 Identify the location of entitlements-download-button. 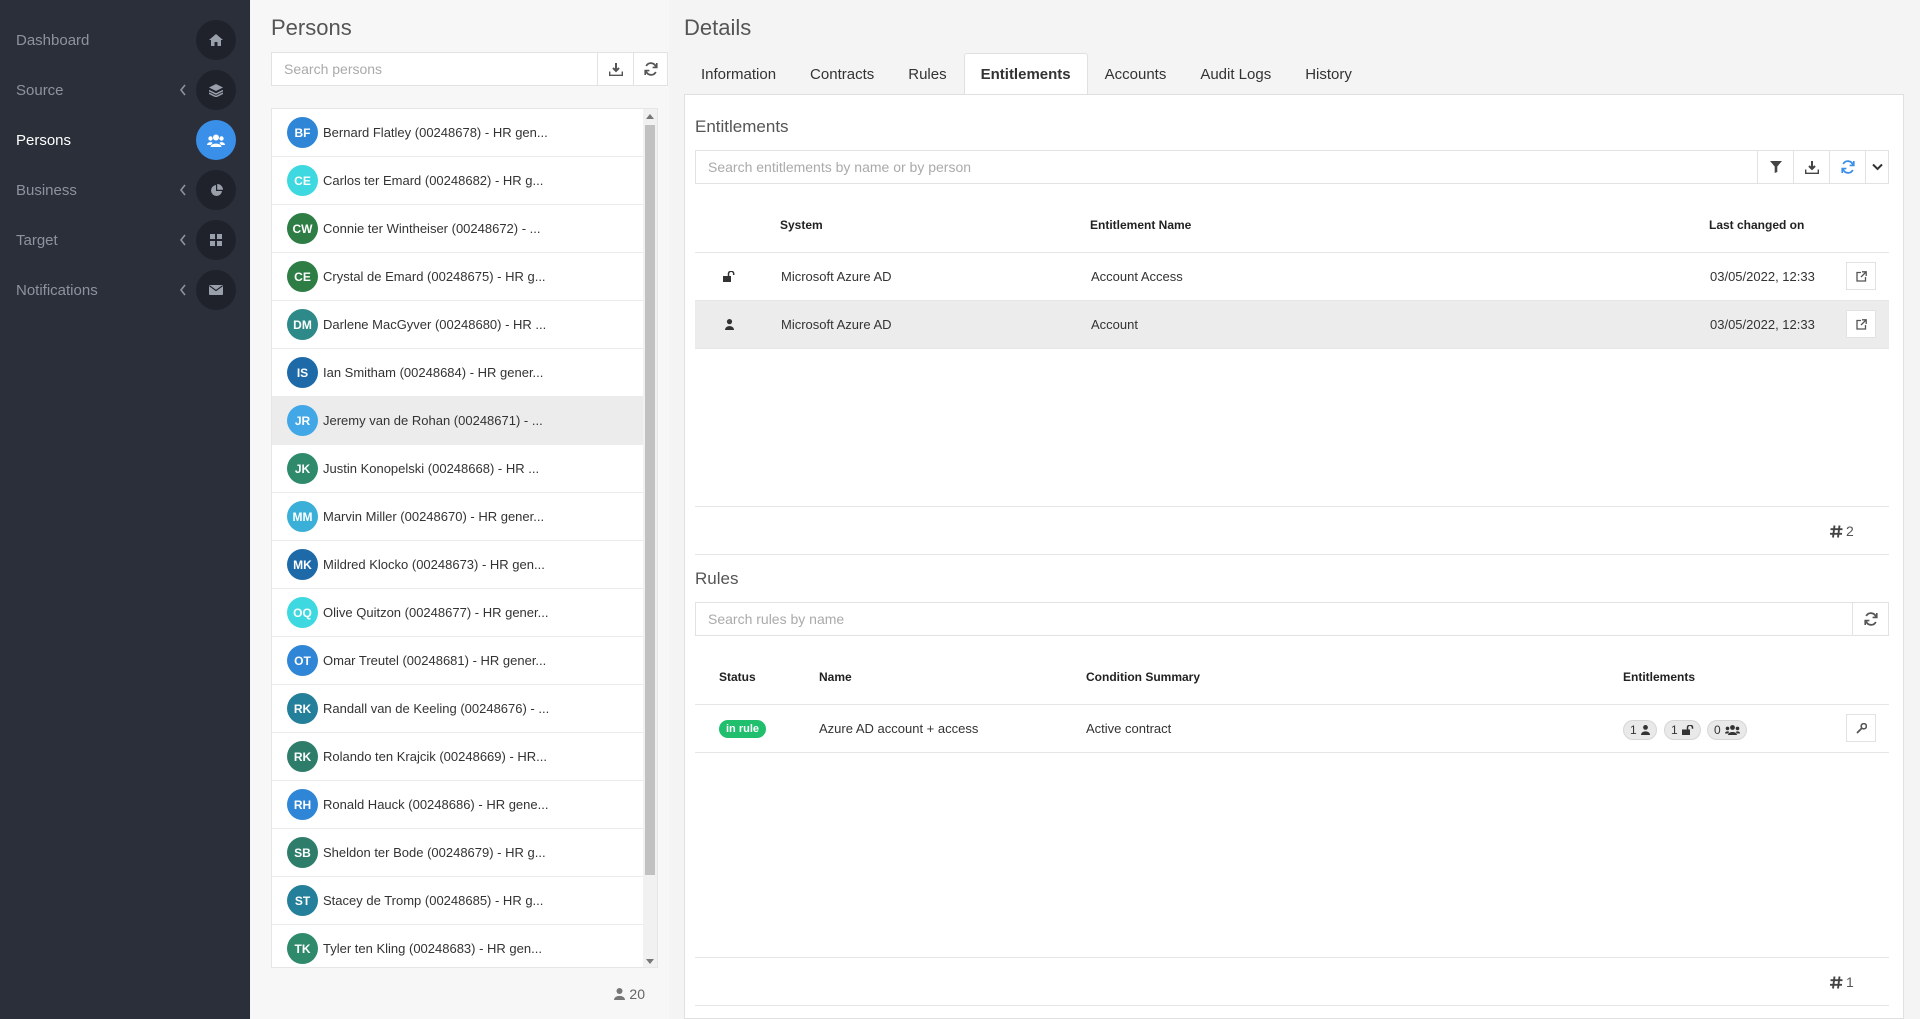
(1811, 167).